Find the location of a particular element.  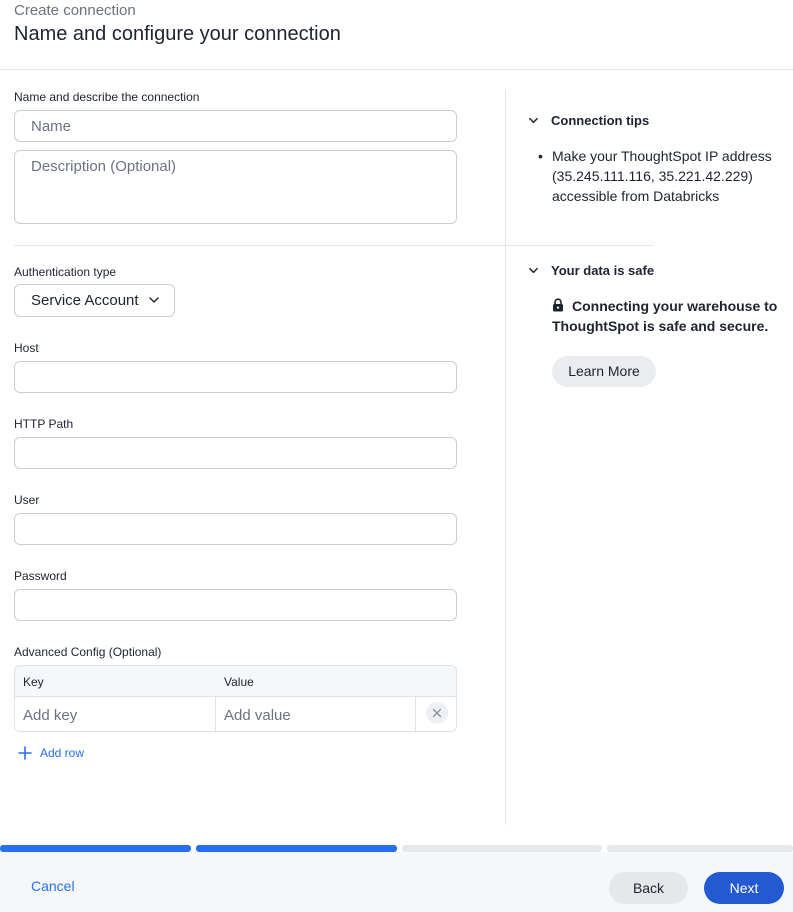

password-label: Password is located at coordinates (40, 576).